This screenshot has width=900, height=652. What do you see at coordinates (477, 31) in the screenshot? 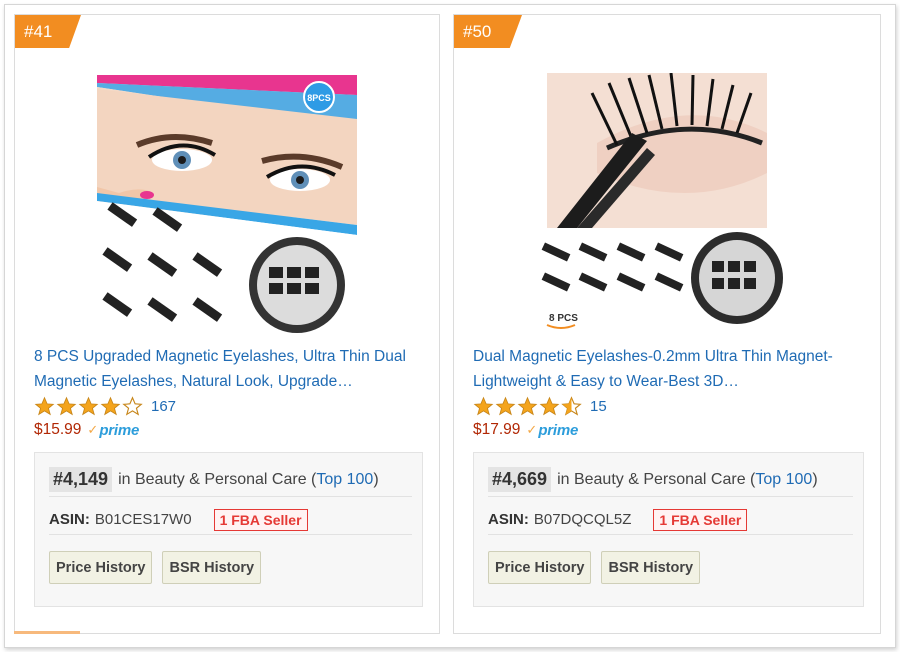
I see `rank-label: #50` at bounding box center [477, 31].